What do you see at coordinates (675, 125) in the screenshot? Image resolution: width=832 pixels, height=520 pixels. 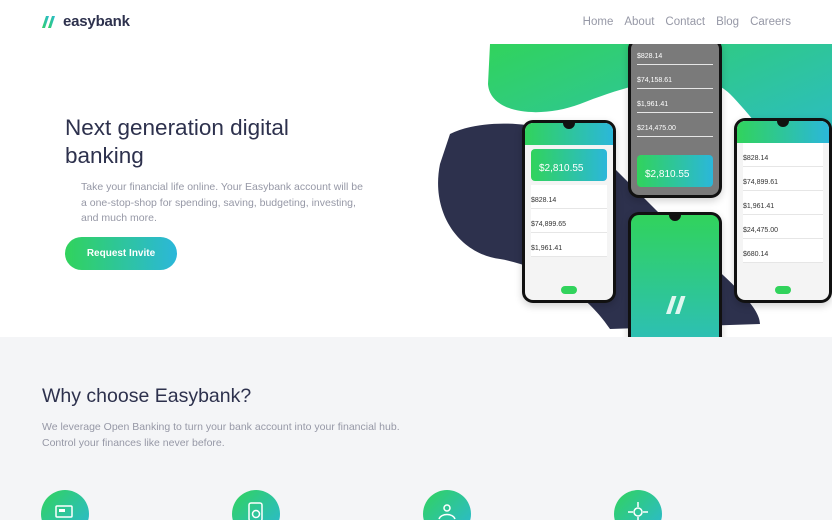 I see `transaction-row: $214,475.00` at bounding box center [675, 125].